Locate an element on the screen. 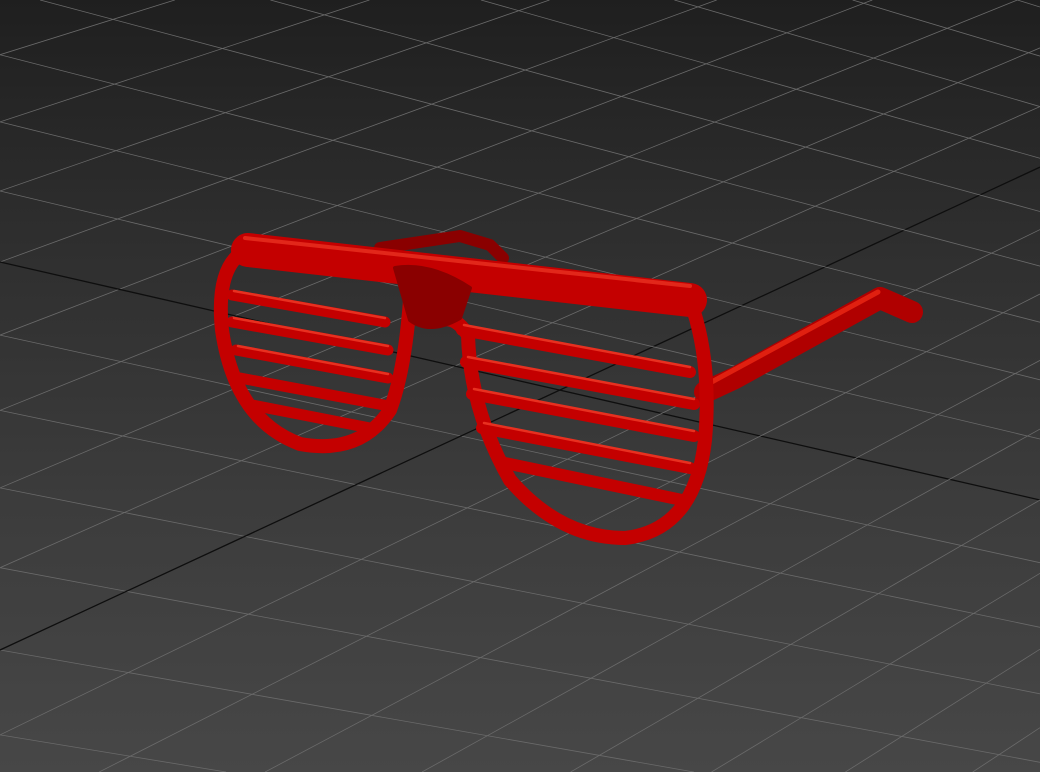  front-temple is located at coordinates (808, 345).